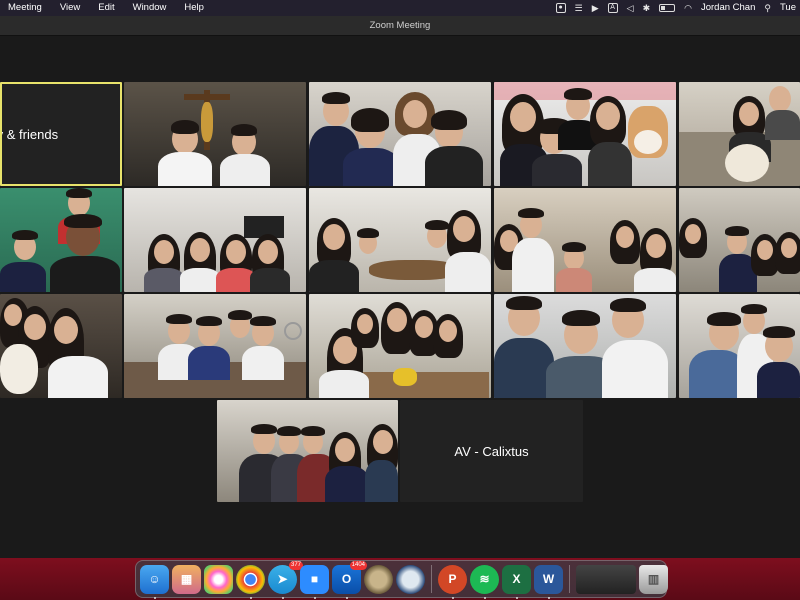  Describe the element at coordinates (314, 581) in the screenshot. I see `zoom-icon: ■` at that location.